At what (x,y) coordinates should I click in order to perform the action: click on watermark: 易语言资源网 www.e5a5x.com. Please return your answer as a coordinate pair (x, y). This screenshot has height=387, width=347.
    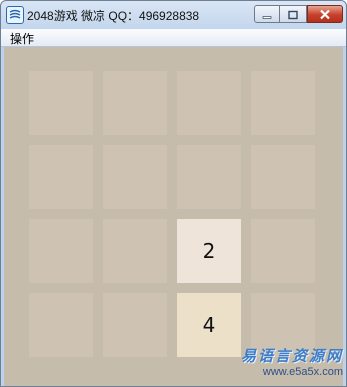
    Looking at the image, I should click on (285, 366).